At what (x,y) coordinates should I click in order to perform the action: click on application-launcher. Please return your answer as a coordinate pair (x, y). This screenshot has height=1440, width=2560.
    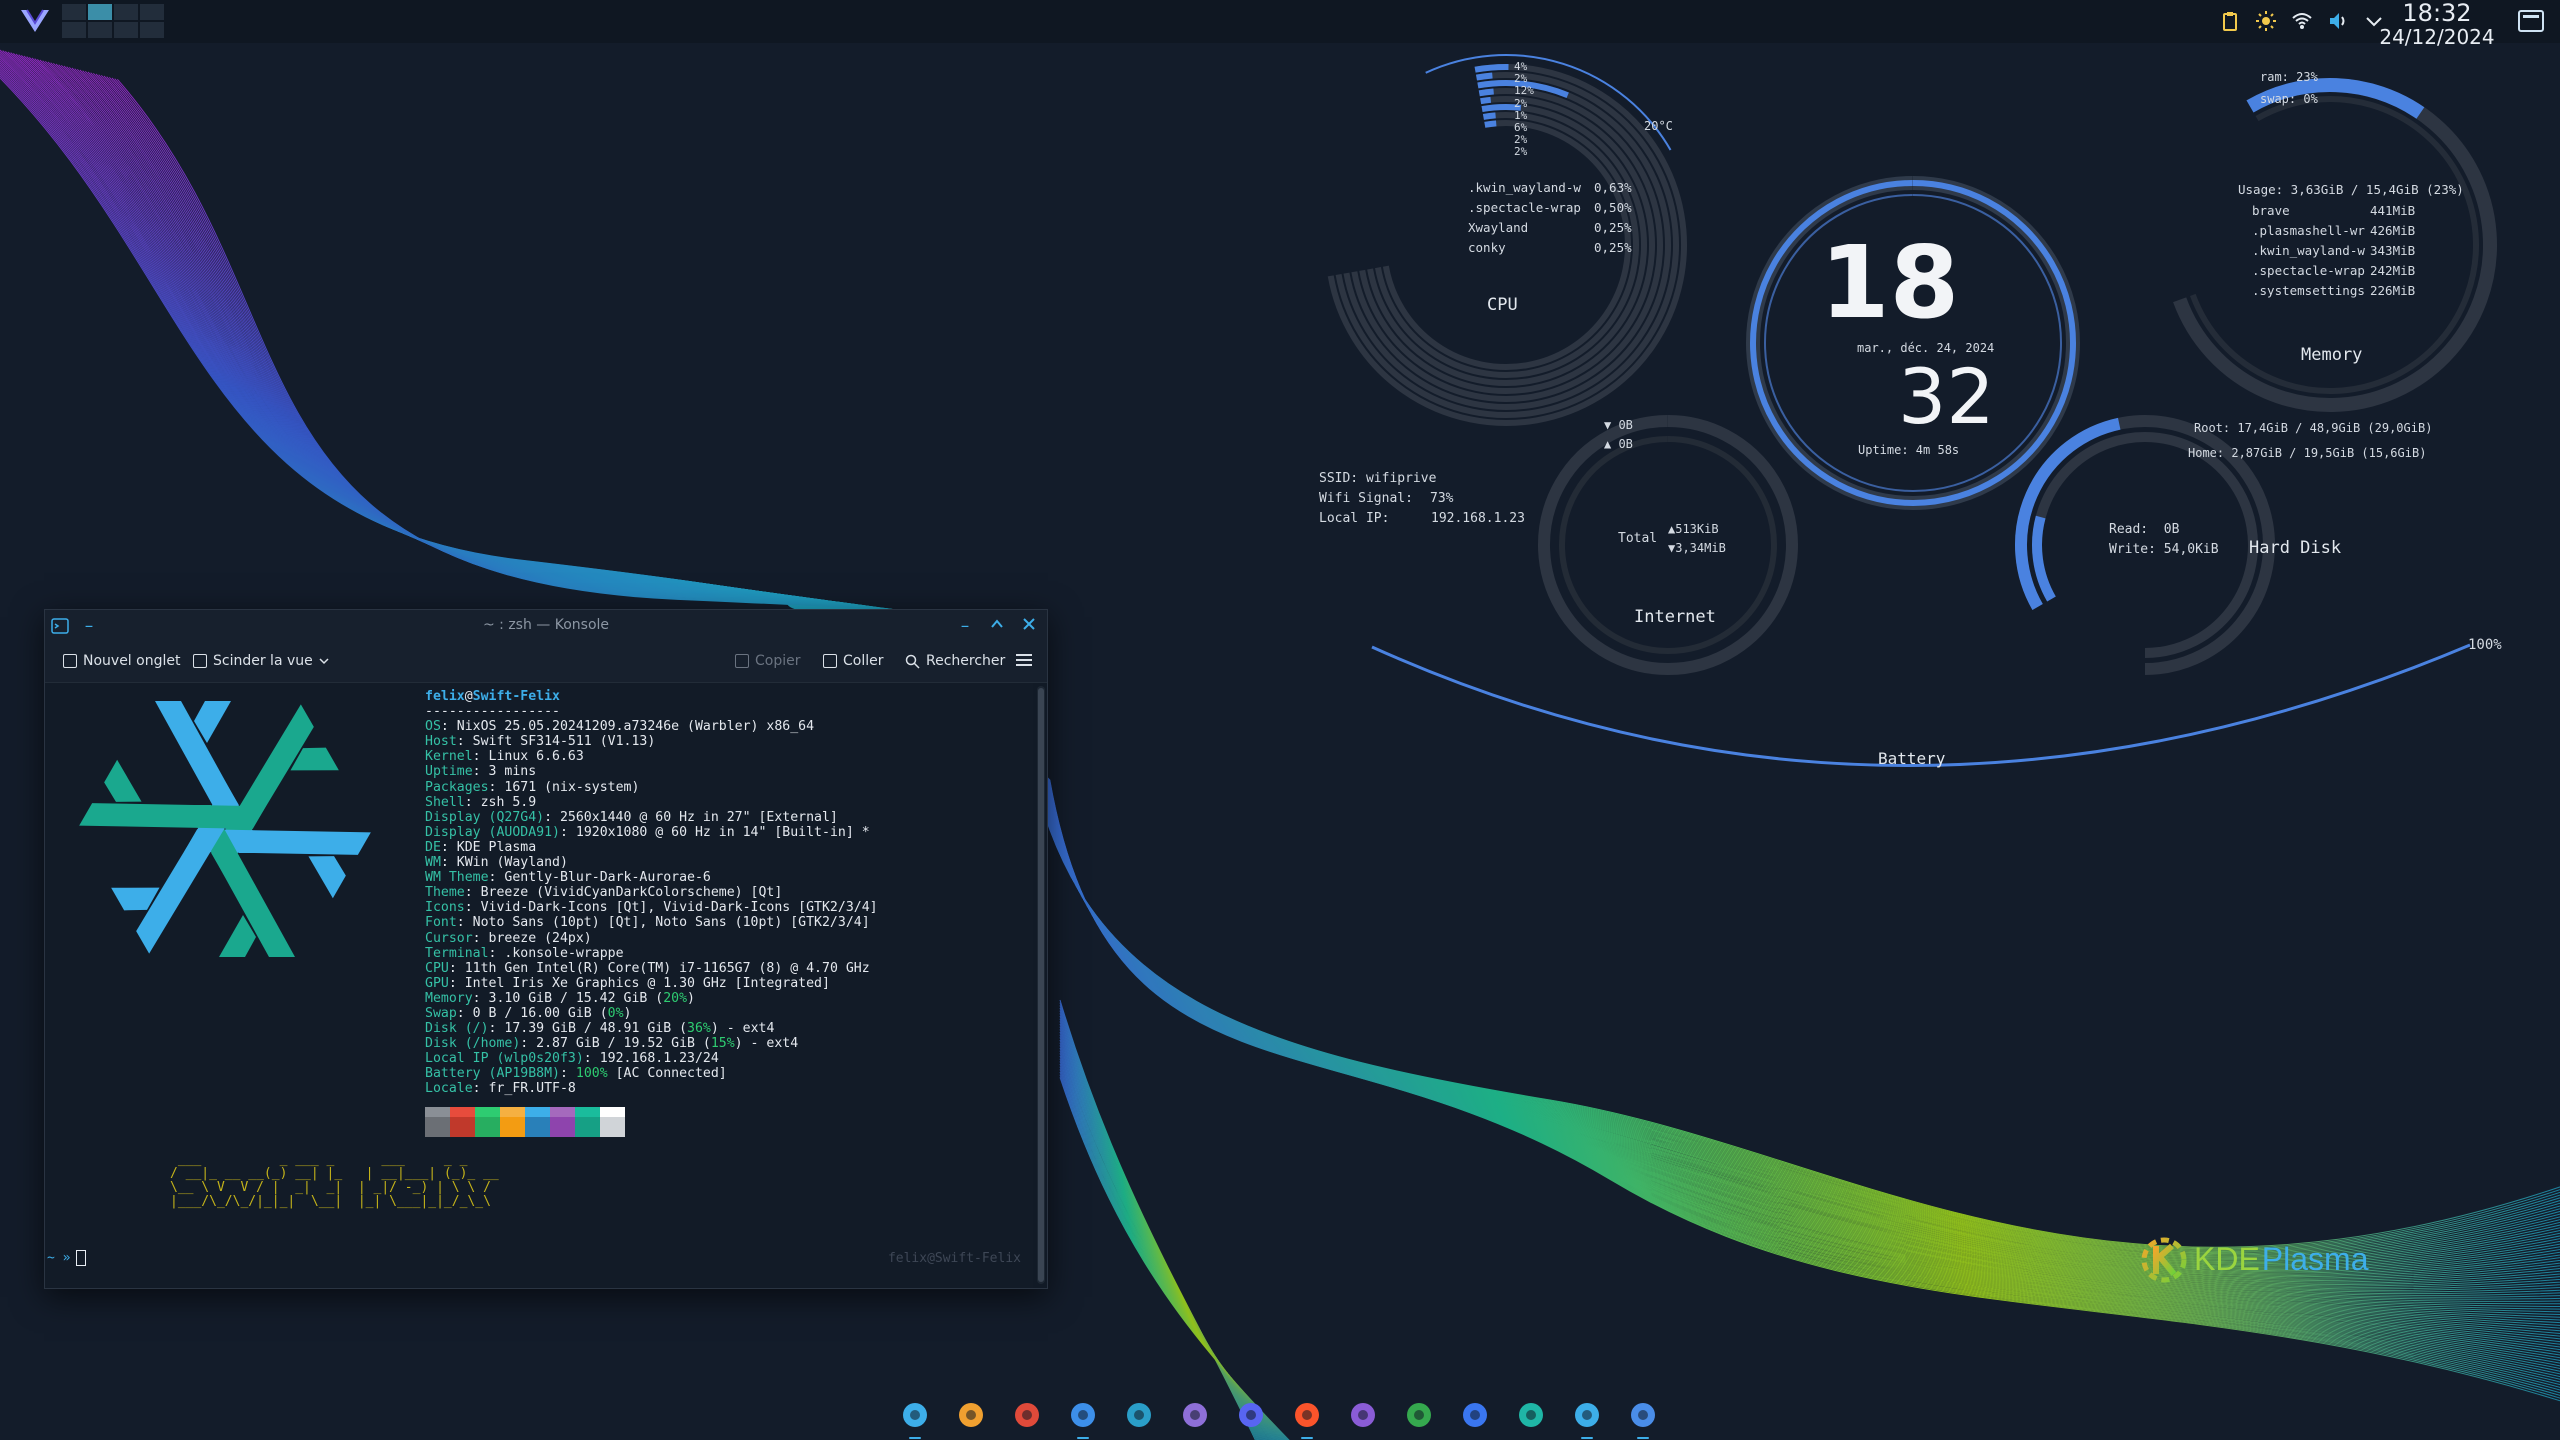
    Looking at the image, I should click on (35, 21).